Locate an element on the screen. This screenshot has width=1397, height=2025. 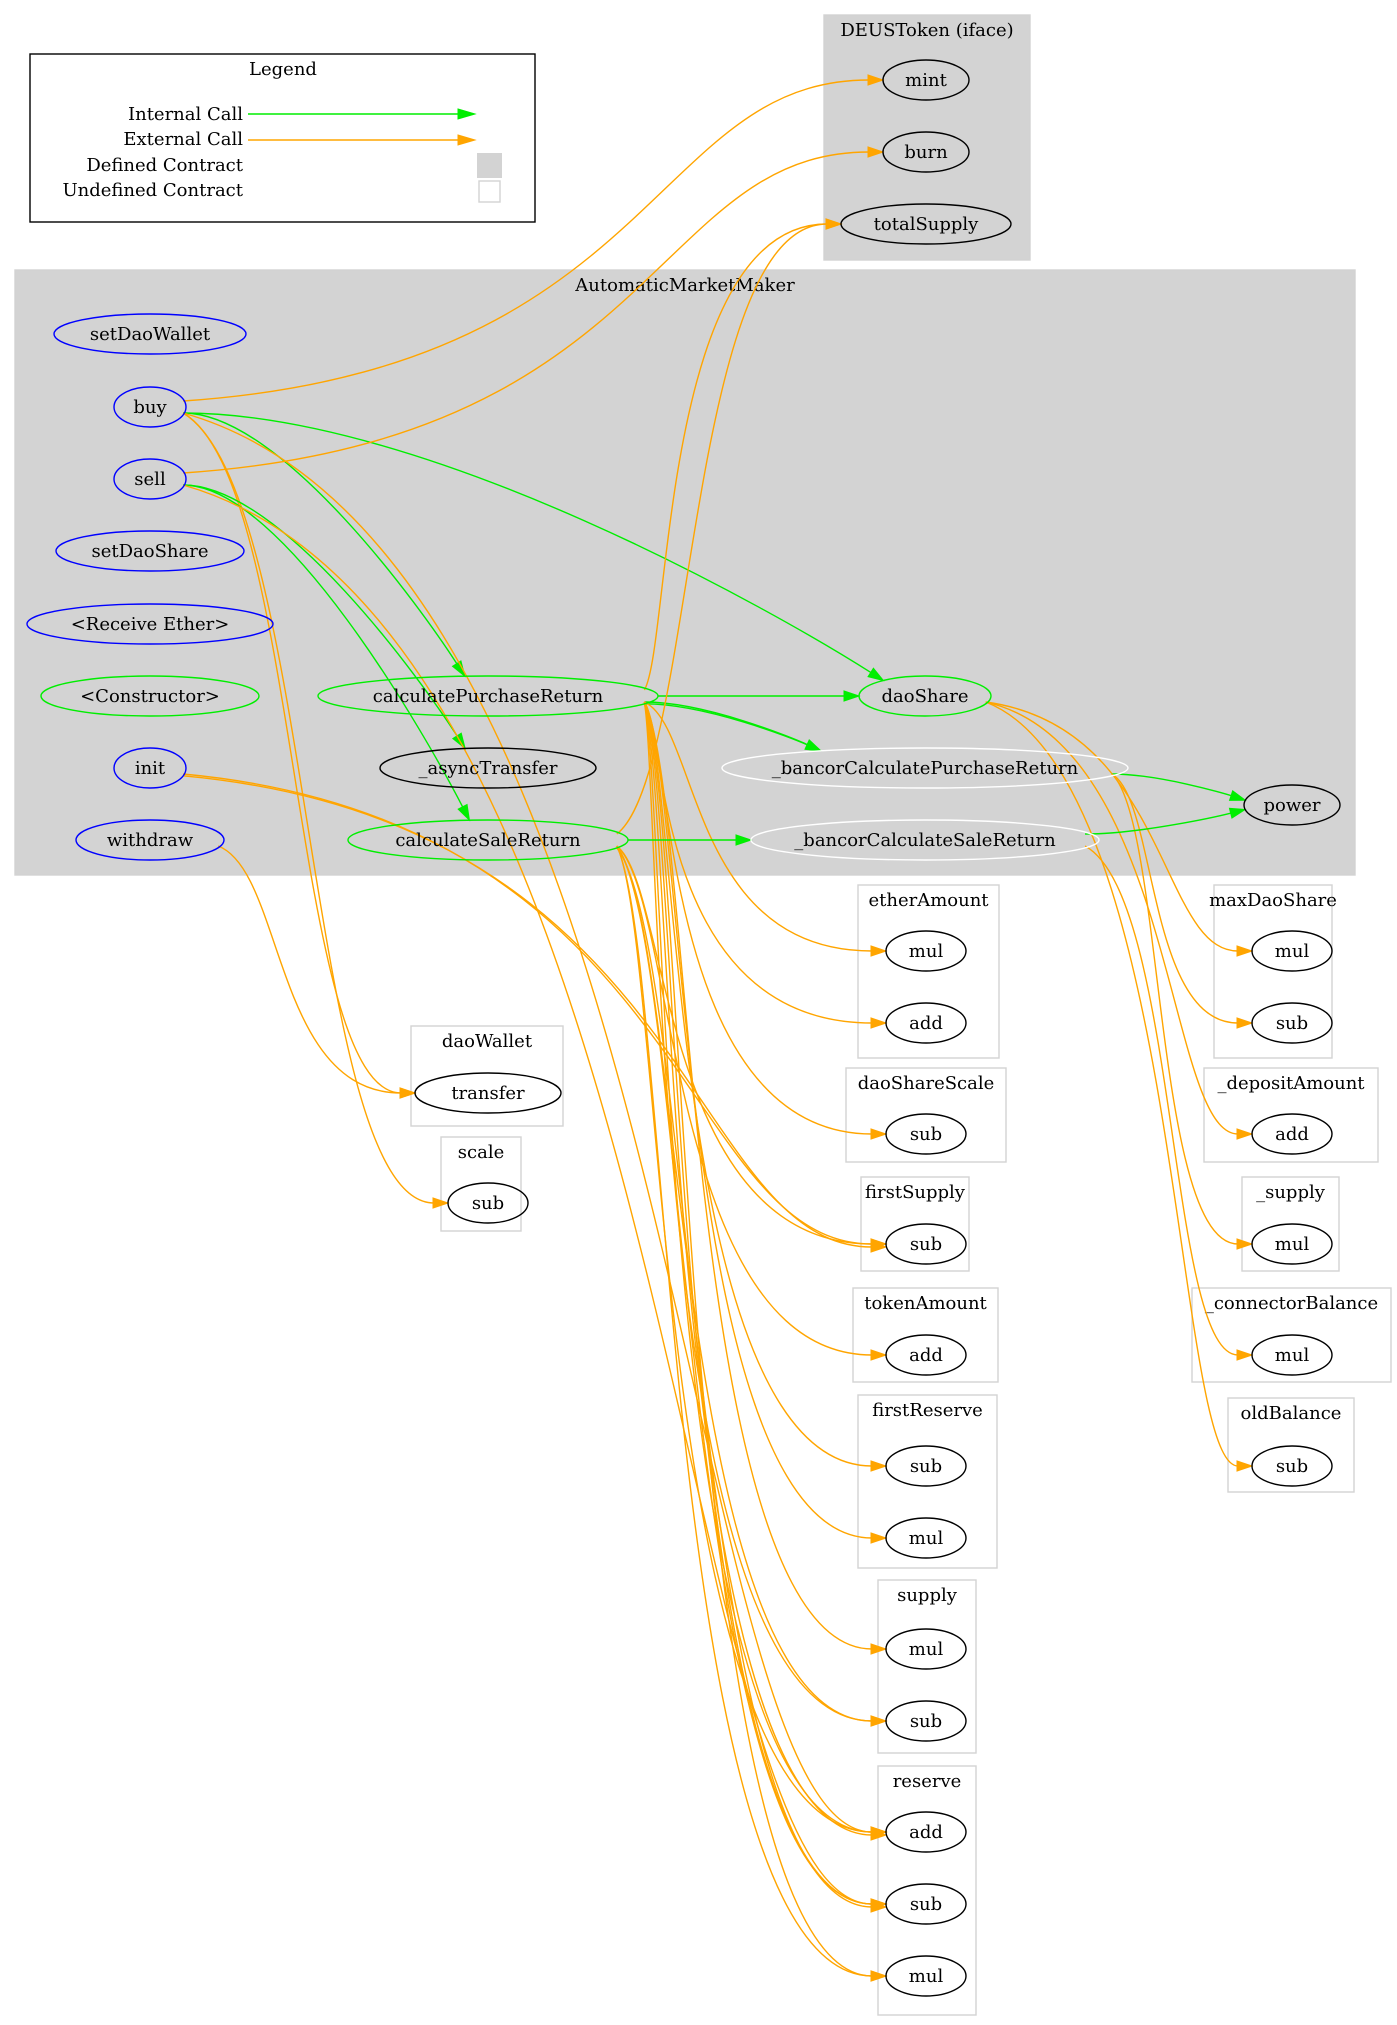
node-label: calculatePurchaseReturn is located at coordinates (488, 696).